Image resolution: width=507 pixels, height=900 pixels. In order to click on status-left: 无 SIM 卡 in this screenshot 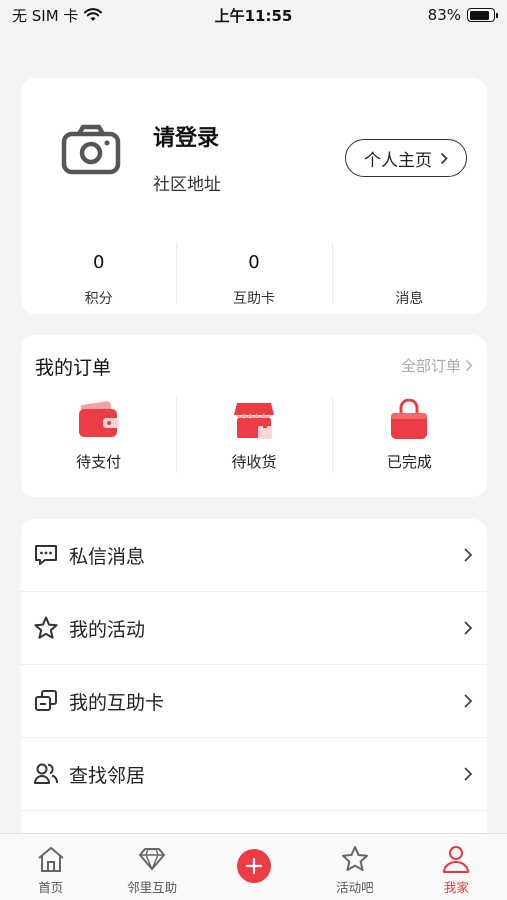, I will do `click(57, 15)`.